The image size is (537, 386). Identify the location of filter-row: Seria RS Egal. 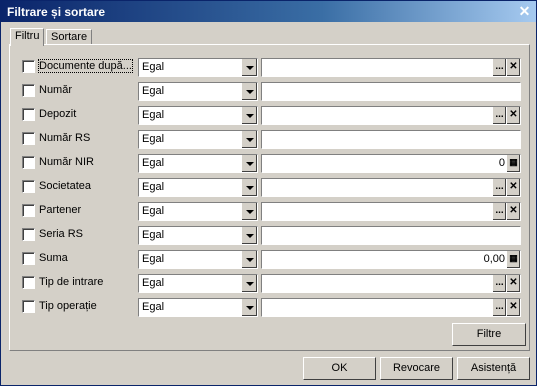
(268, 235).